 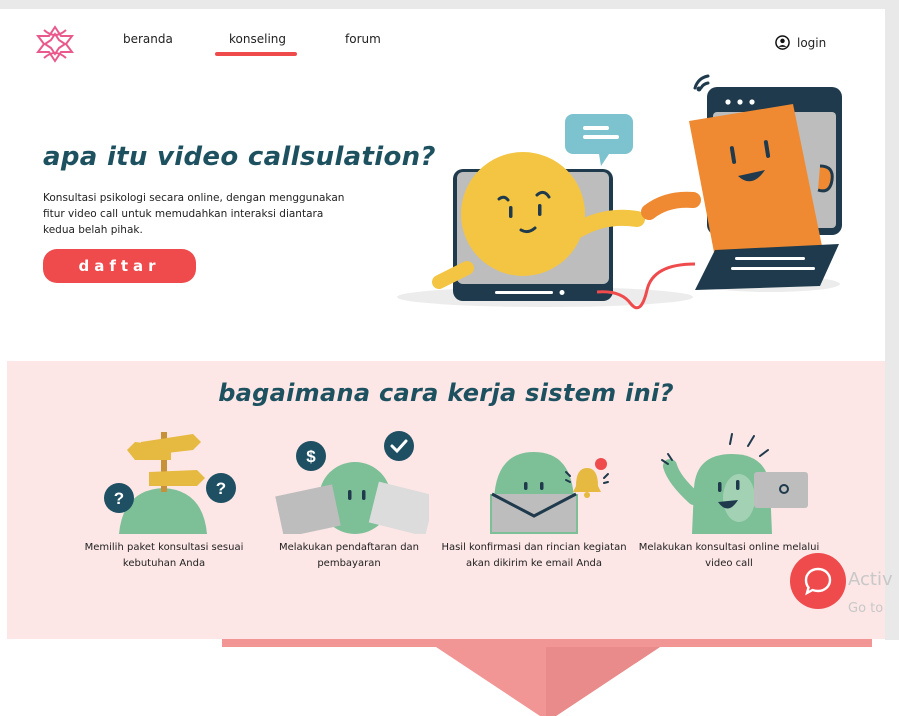 What do you see at coordinates (256, 54) in the screenshot?
I see `active-nav-underline` at bounding box center [256, 54].